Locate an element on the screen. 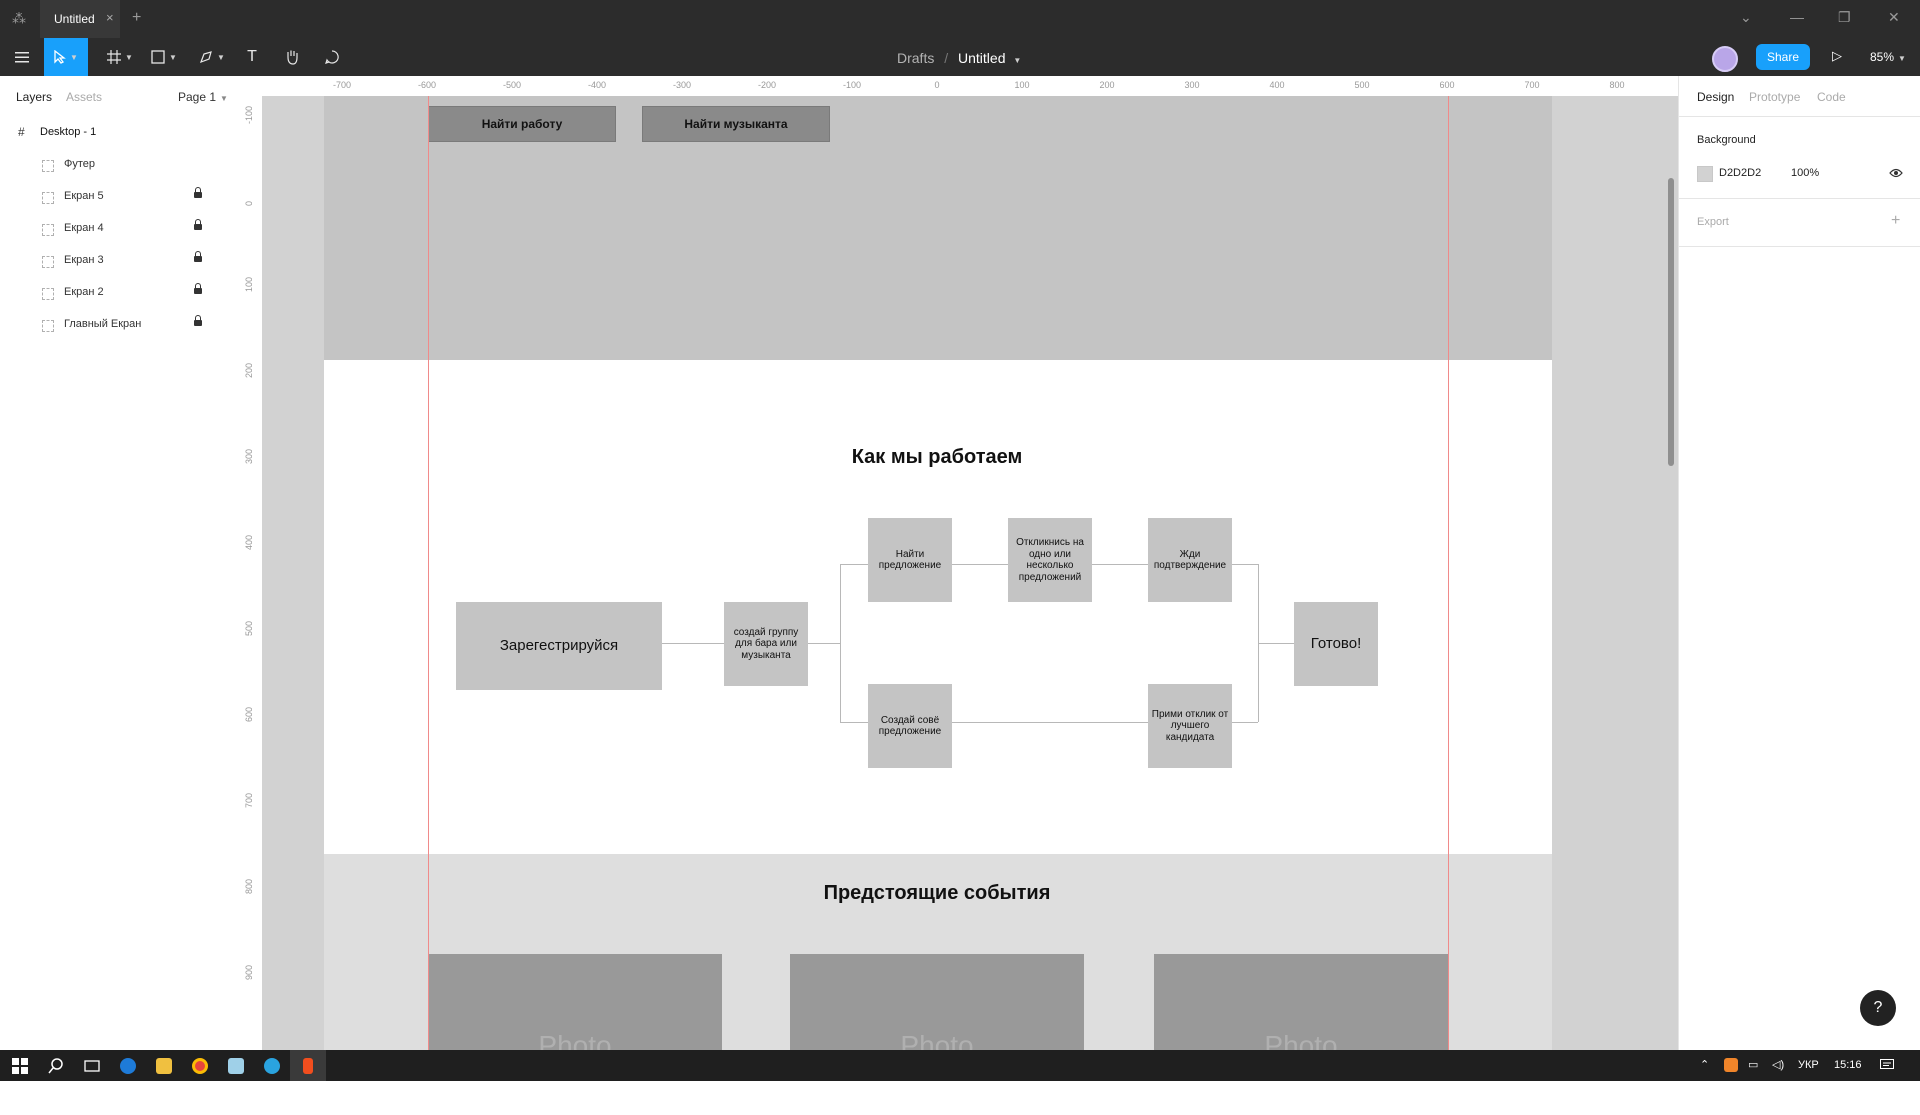  tab-close-icon: × is located at coordinates (110, 17).